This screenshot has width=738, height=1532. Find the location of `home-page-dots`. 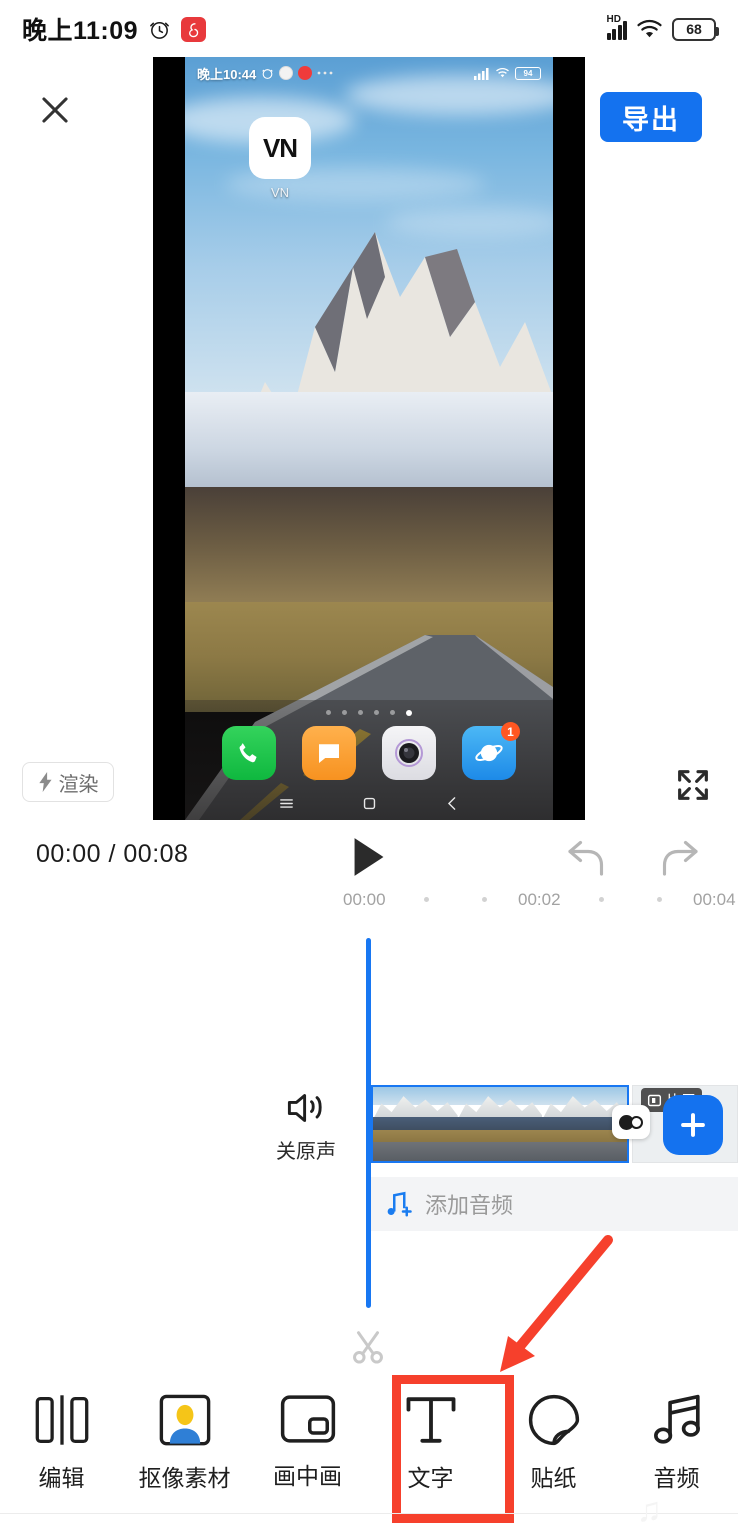

home-page-dots is located at coordinates (369, 713).